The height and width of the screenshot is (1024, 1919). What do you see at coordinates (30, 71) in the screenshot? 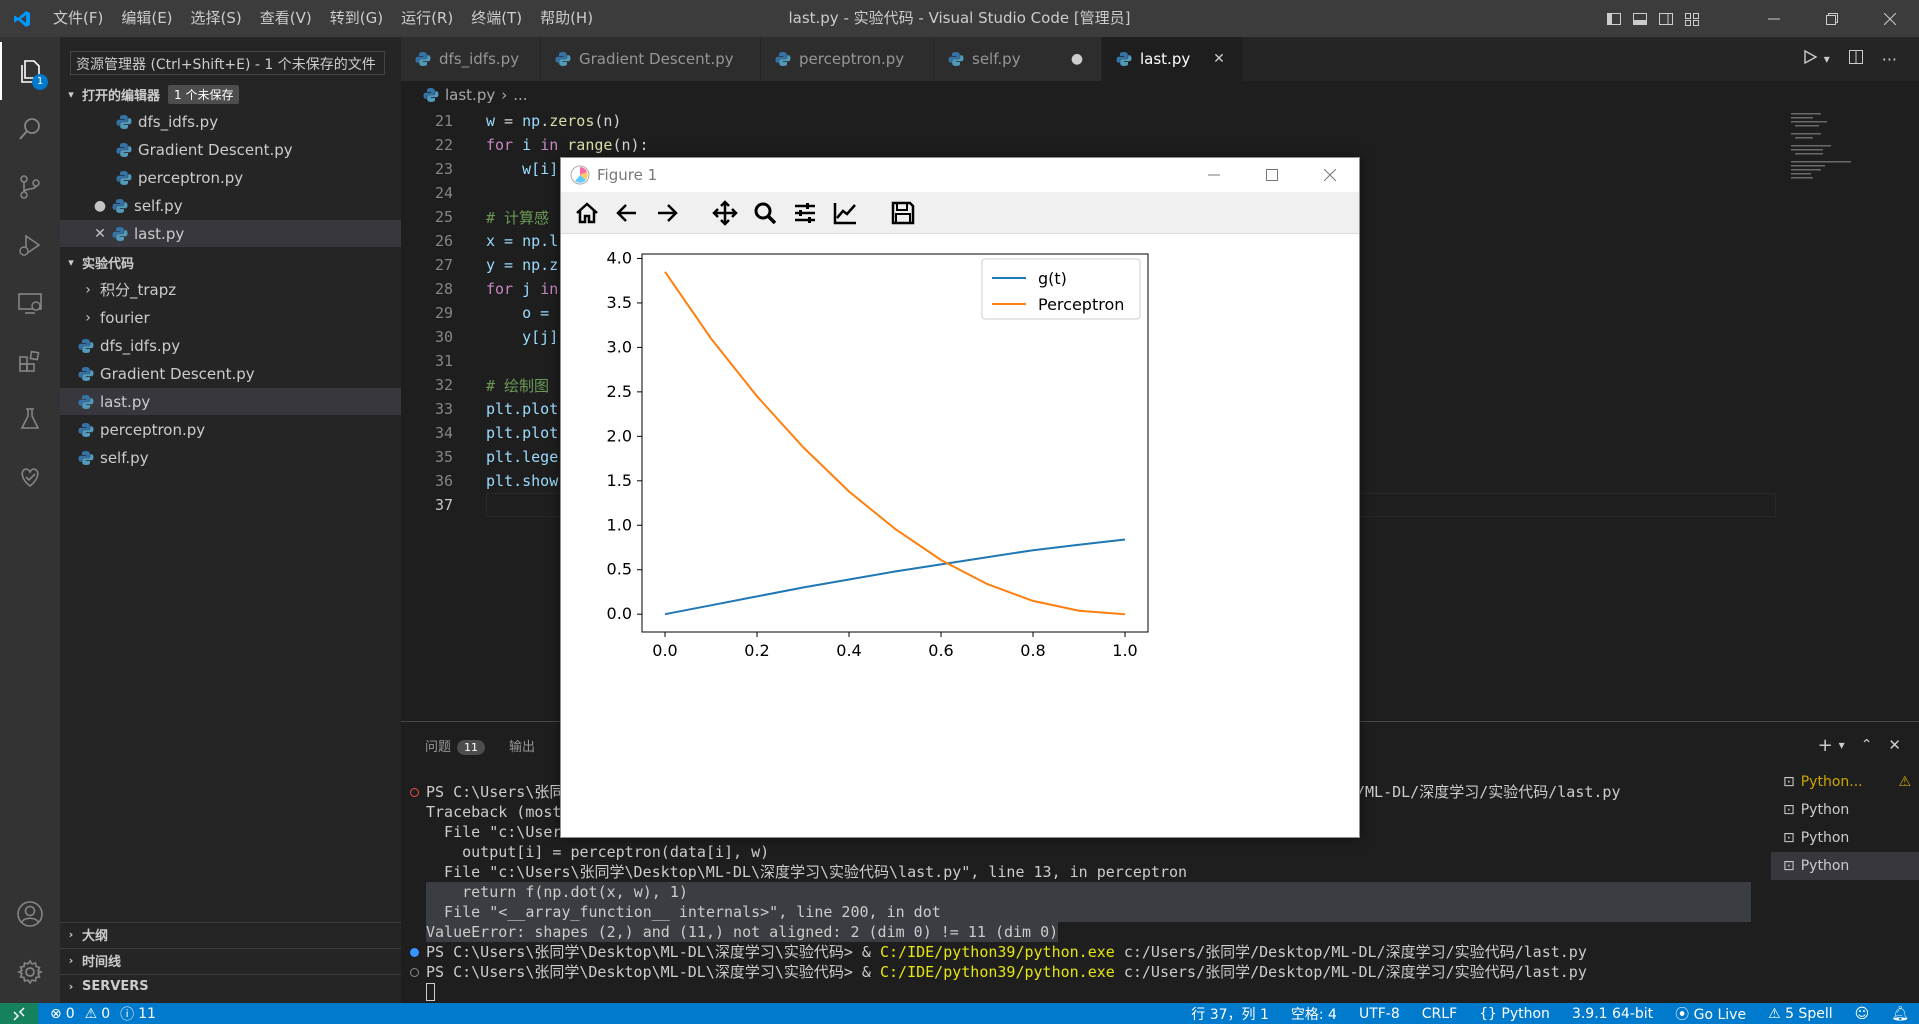
I see `explorer-icon: 1` at bounding box center [30, 71].